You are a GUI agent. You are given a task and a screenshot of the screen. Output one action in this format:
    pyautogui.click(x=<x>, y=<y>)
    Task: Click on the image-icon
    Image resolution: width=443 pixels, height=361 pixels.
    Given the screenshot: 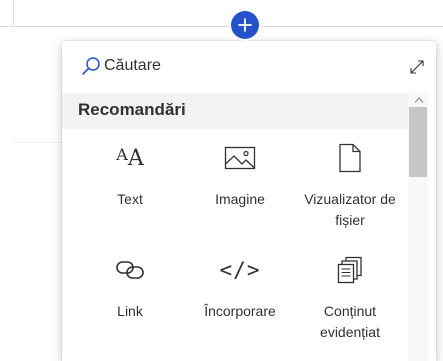 What is the action you would take?
    pyautogui.click(x=240, y=158)
    